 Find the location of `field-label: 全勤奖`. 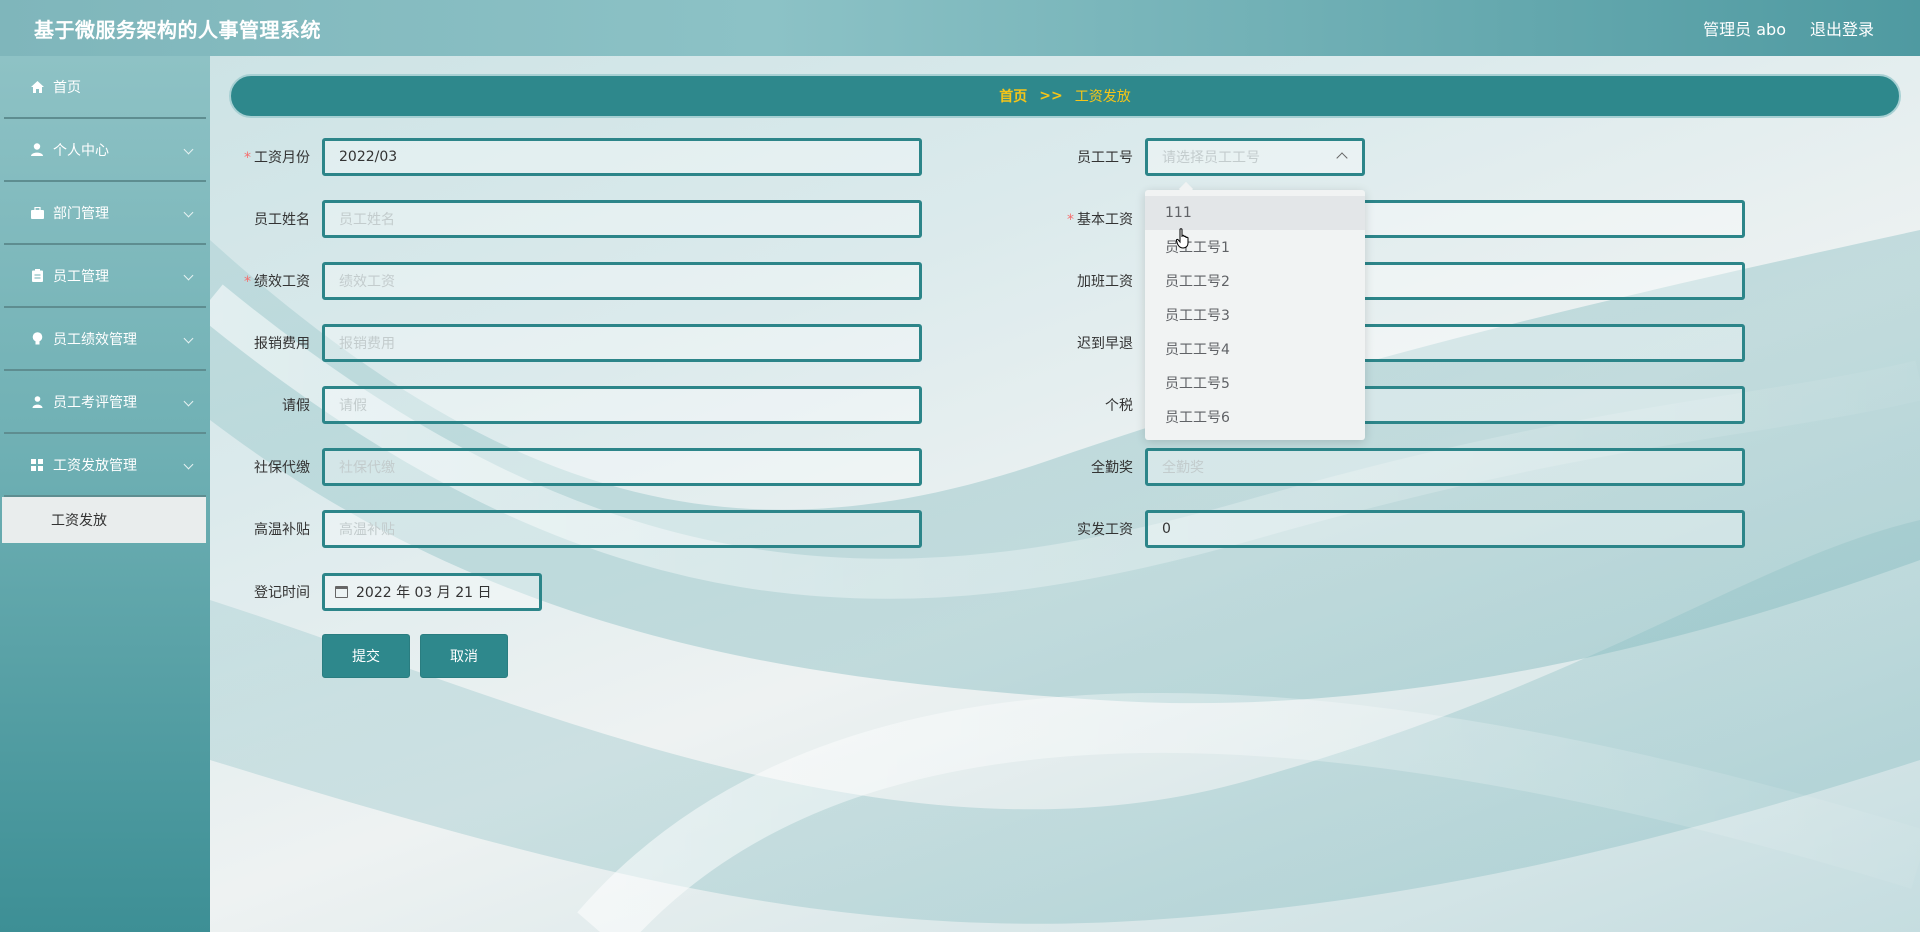

field-label: 全勤奖 is located at coordinates (1112, 468).